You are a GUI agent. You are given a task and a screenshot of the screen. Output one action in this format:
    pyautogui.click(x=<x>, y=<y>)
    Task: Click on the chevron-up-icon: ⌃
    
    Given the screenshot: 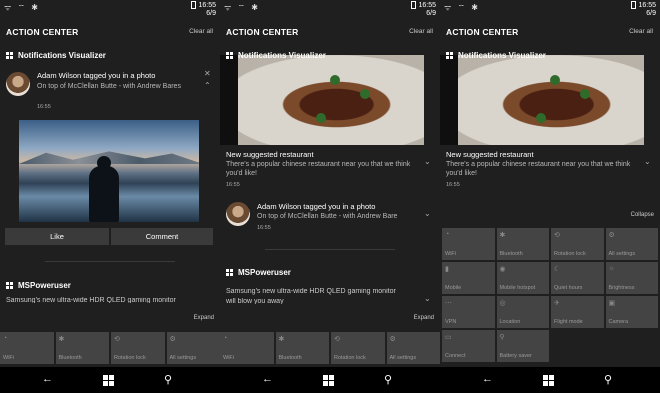 What is the action you would take?
    pyautogui.click(x=207, y=85)
    